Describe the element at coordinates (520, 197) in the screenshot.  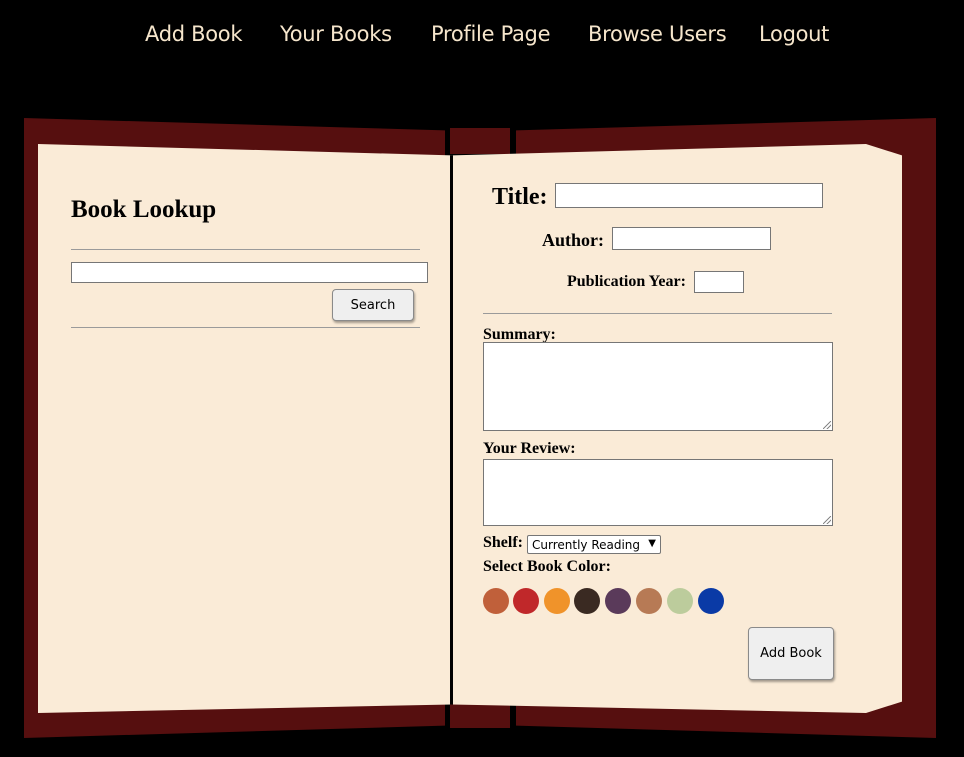
I see `title-label: Title:` at that location.